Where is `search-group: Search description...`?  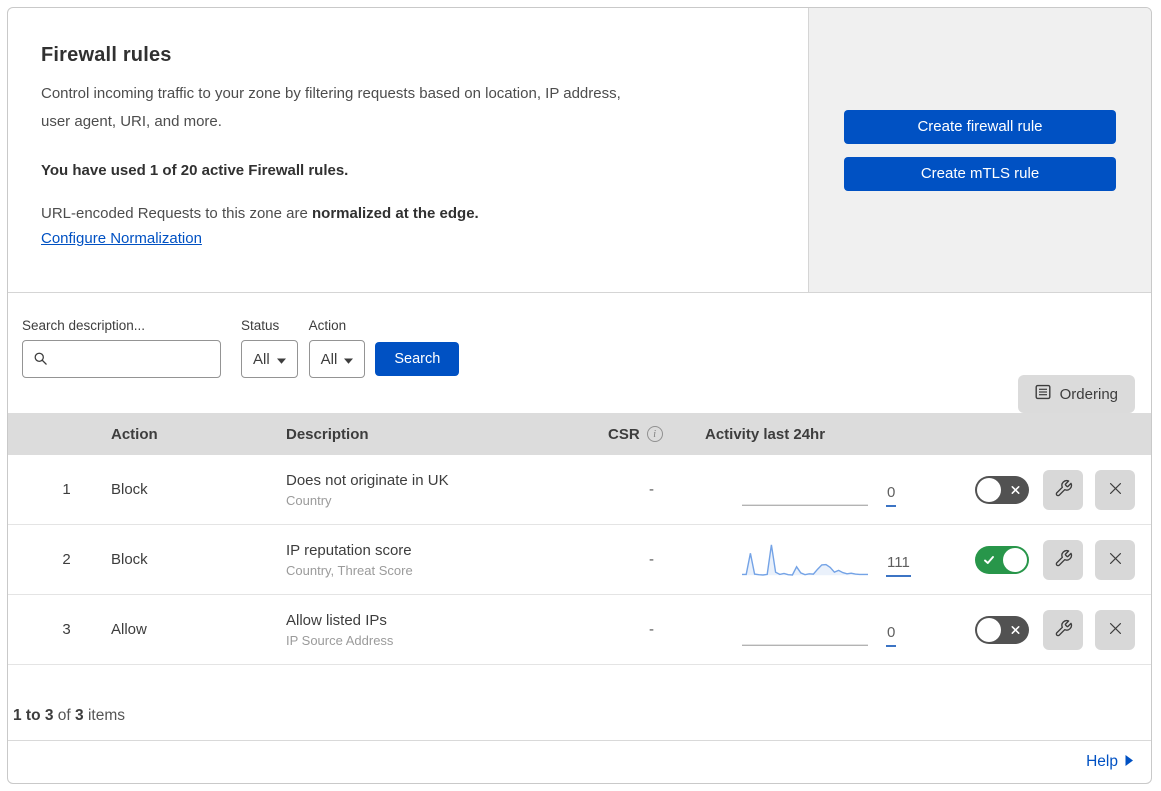
search-group: Search description... is located at coordinates (131, 348).